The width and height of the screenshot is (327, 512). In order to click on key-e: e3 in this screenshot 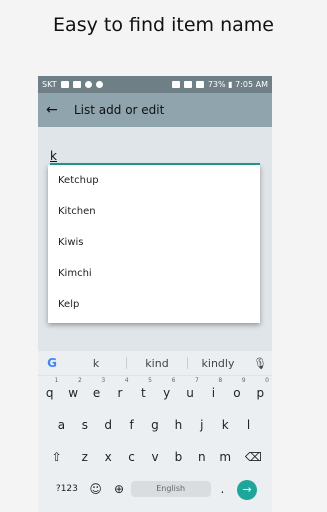, I will do `click(96, 392)`.